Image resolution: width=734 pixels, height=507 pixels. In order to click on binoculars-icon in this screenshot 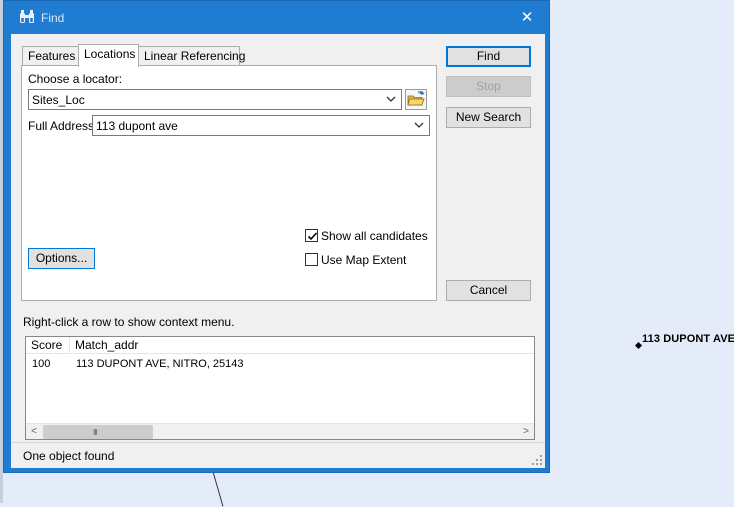, I will do `click(27, 17)`.